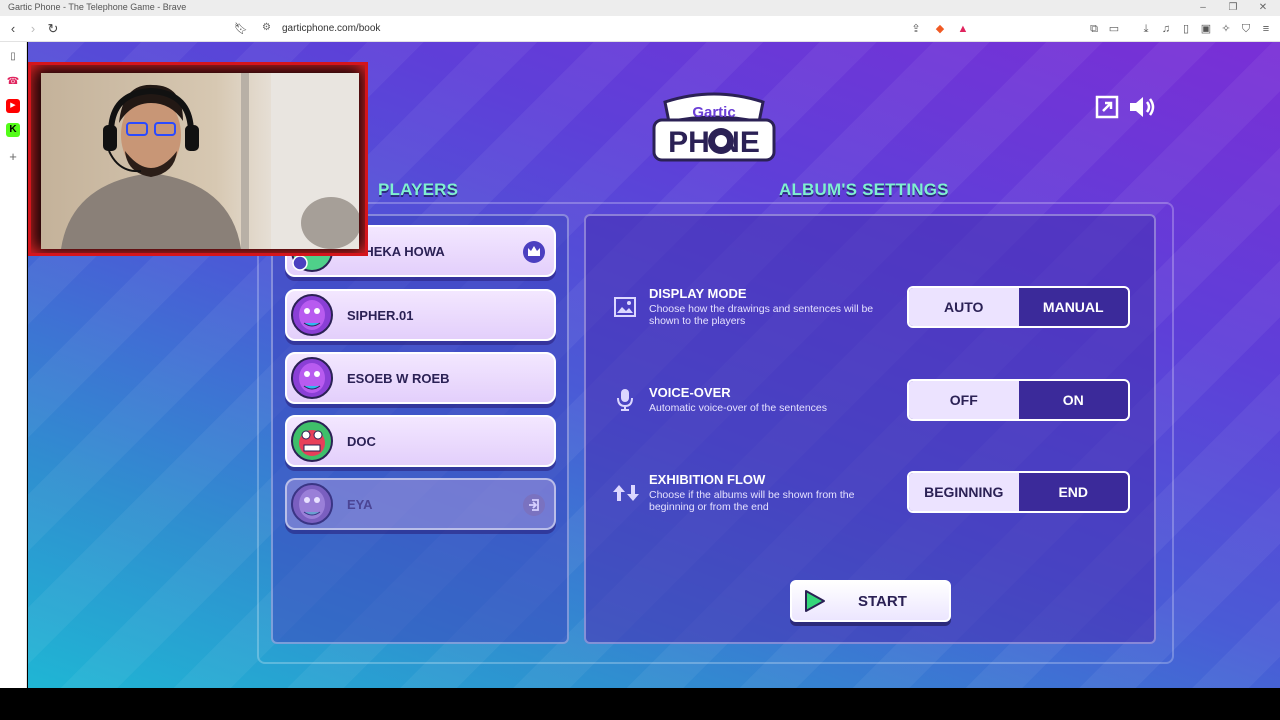 The height and width of the screenshot is (720, 1280). I want to click on start-button: START, so click(870, 601).